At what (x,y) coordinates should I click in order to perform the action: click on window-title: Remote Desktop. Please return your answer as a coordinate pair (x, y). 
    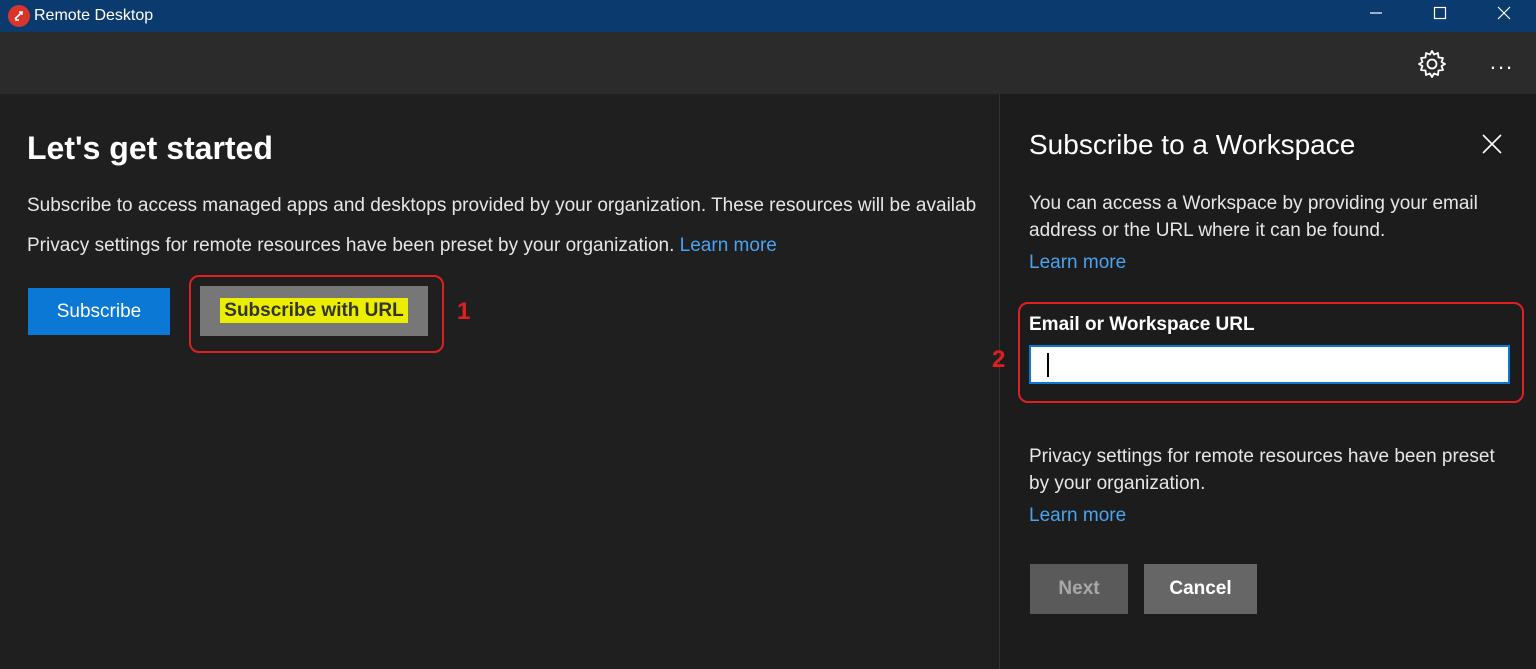
    Looking at the image, I should click on (94, 15).